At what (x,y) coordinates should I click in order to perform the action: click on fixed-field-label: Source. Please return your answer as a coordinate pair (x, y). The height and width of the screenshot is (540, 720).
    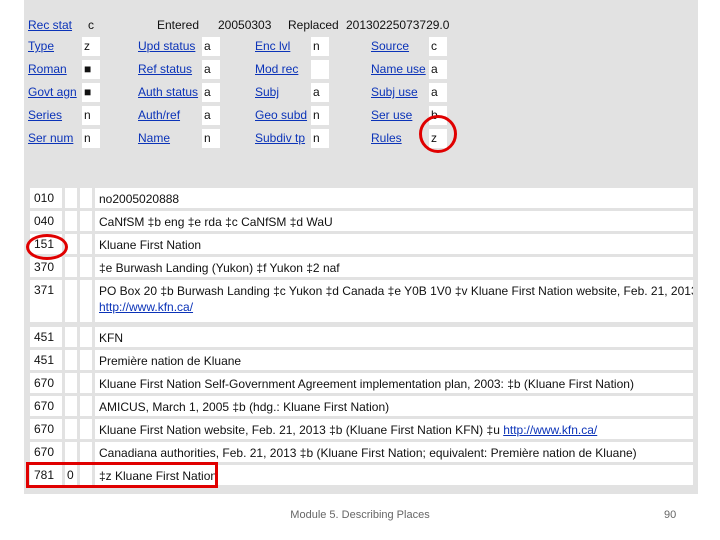
    Looking at the image, I should click on (390, 46).